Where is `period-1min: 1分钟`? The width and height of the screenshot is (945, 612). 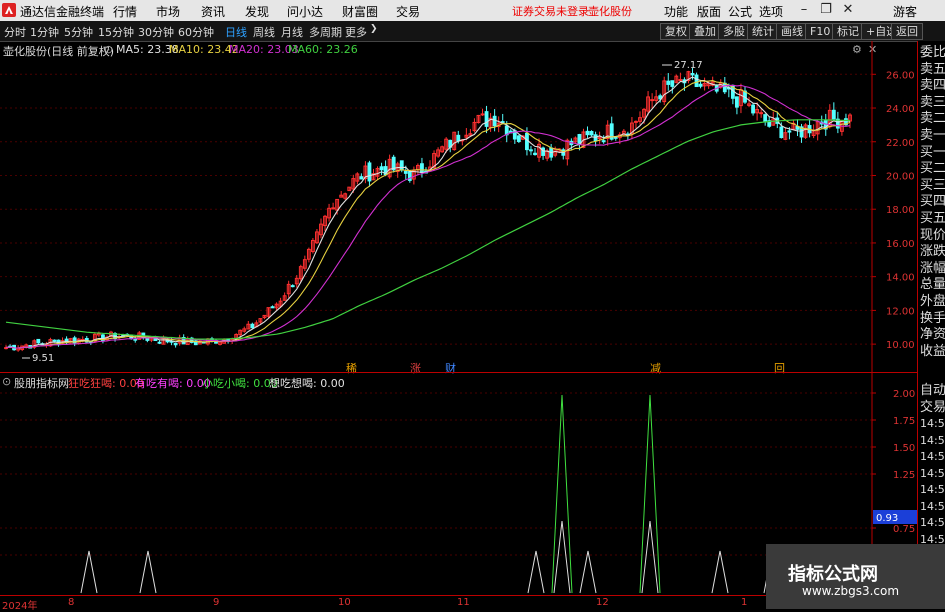 period-1min: 1分钟 is located at coordinates (44, 32).